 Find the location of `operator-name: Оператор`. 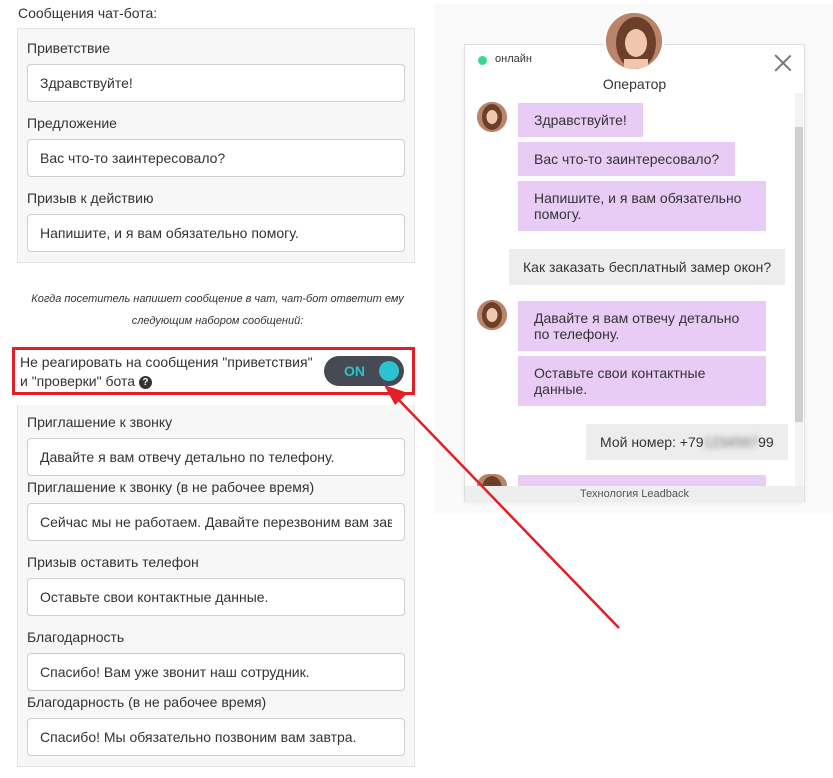

operator-name: Оператор is located at coordinates (634, 84).